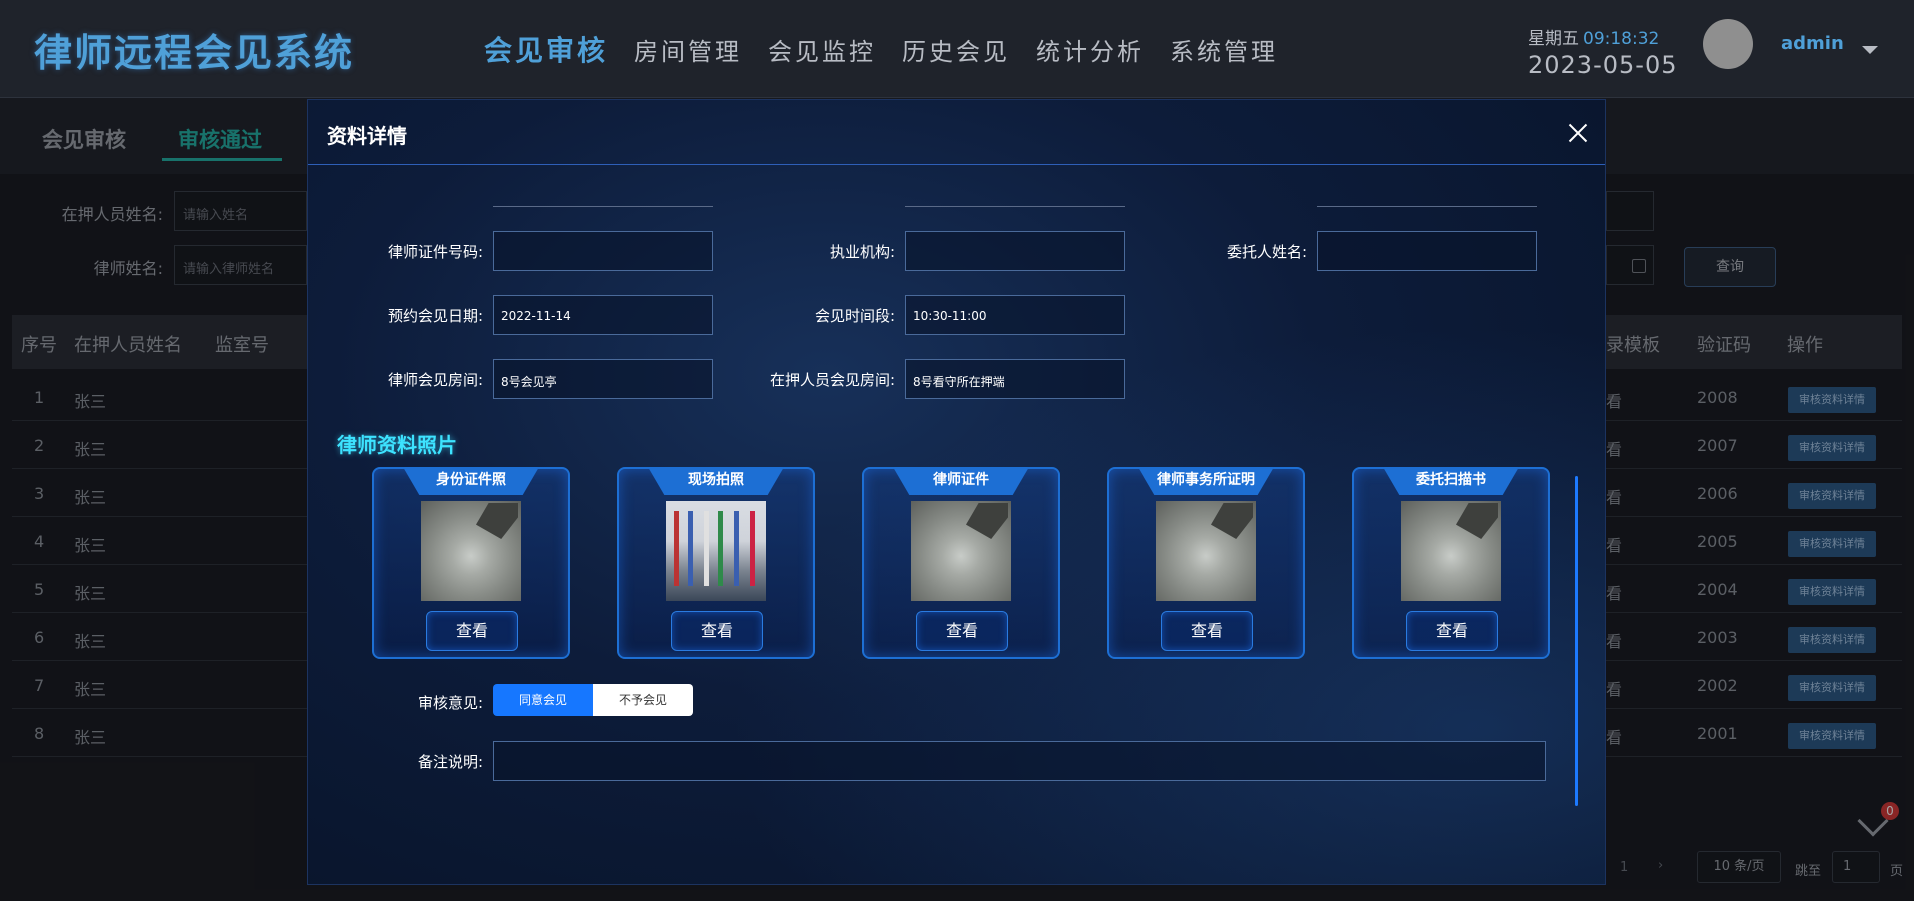 The image size is (1914, 901). Describe the element at coordinates (1427, 251) in the screenshot. I see `client-name-field` at that location.